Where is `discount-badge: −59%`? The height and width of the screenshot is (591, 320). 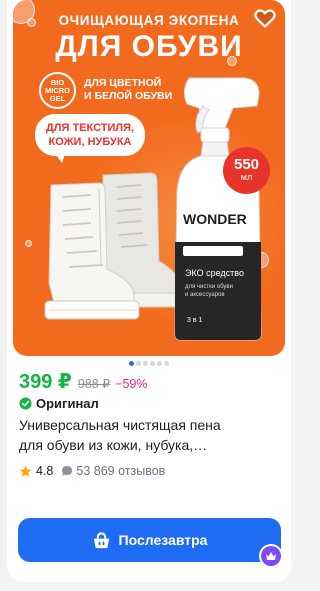
discount-badge: −59% is located at coordinates (131, 384).